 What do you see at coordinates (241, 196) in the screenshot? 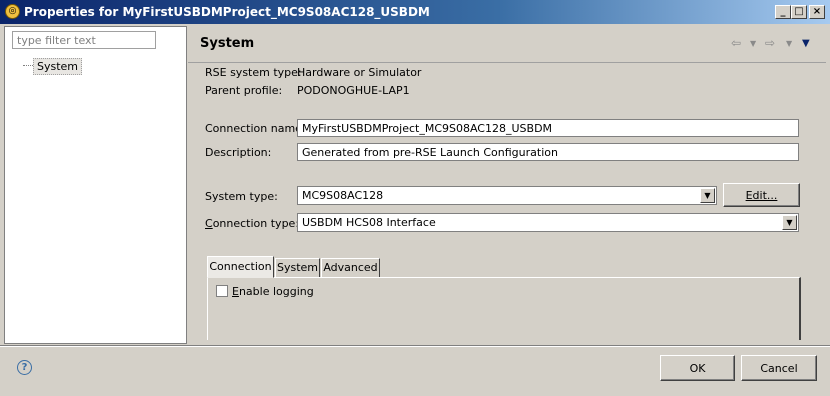
I see `system-type-label: System type:` at bounding box center [241, 196].